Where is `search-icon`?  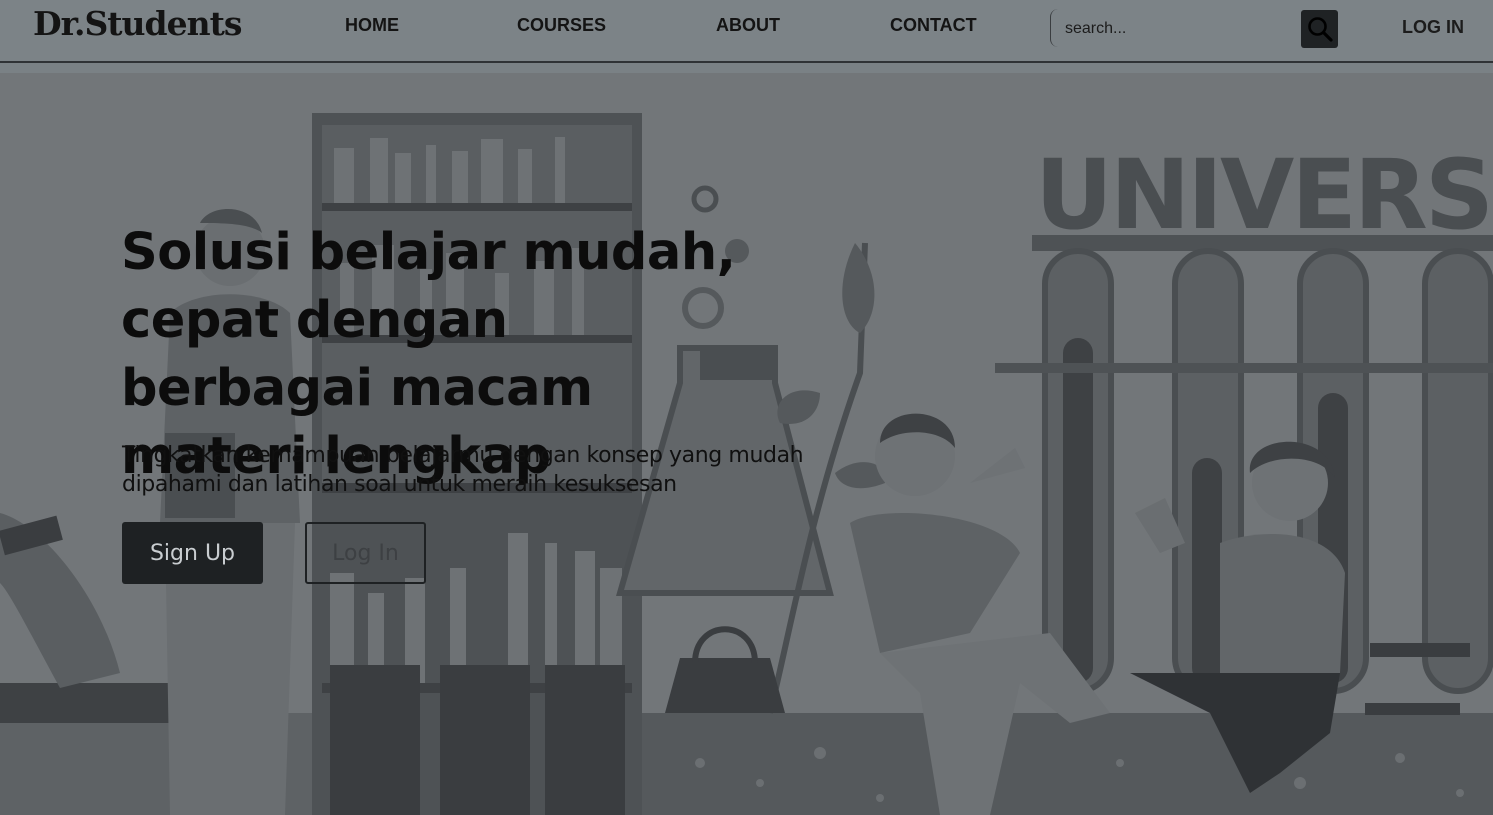
search-icon is located at coordinates (1320, 29).